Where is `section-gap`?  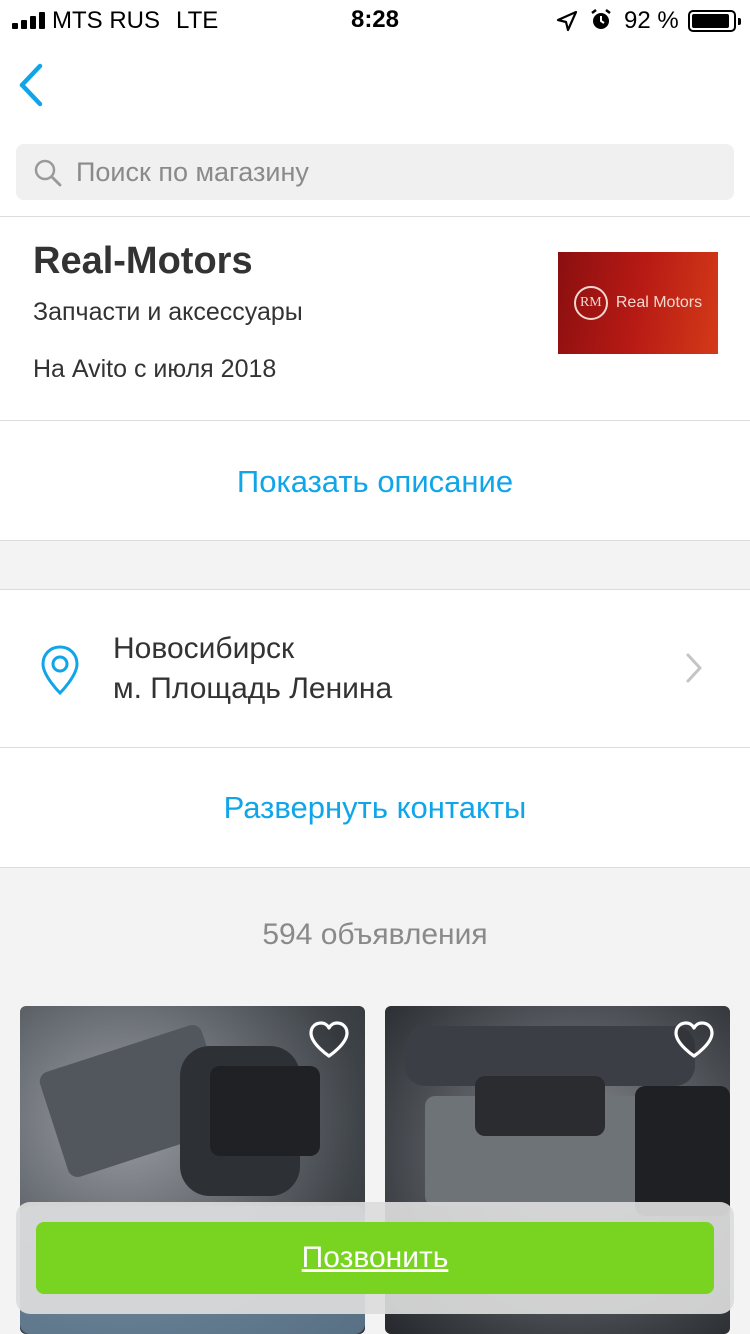 section-gap is located at coordinates (375, 565).